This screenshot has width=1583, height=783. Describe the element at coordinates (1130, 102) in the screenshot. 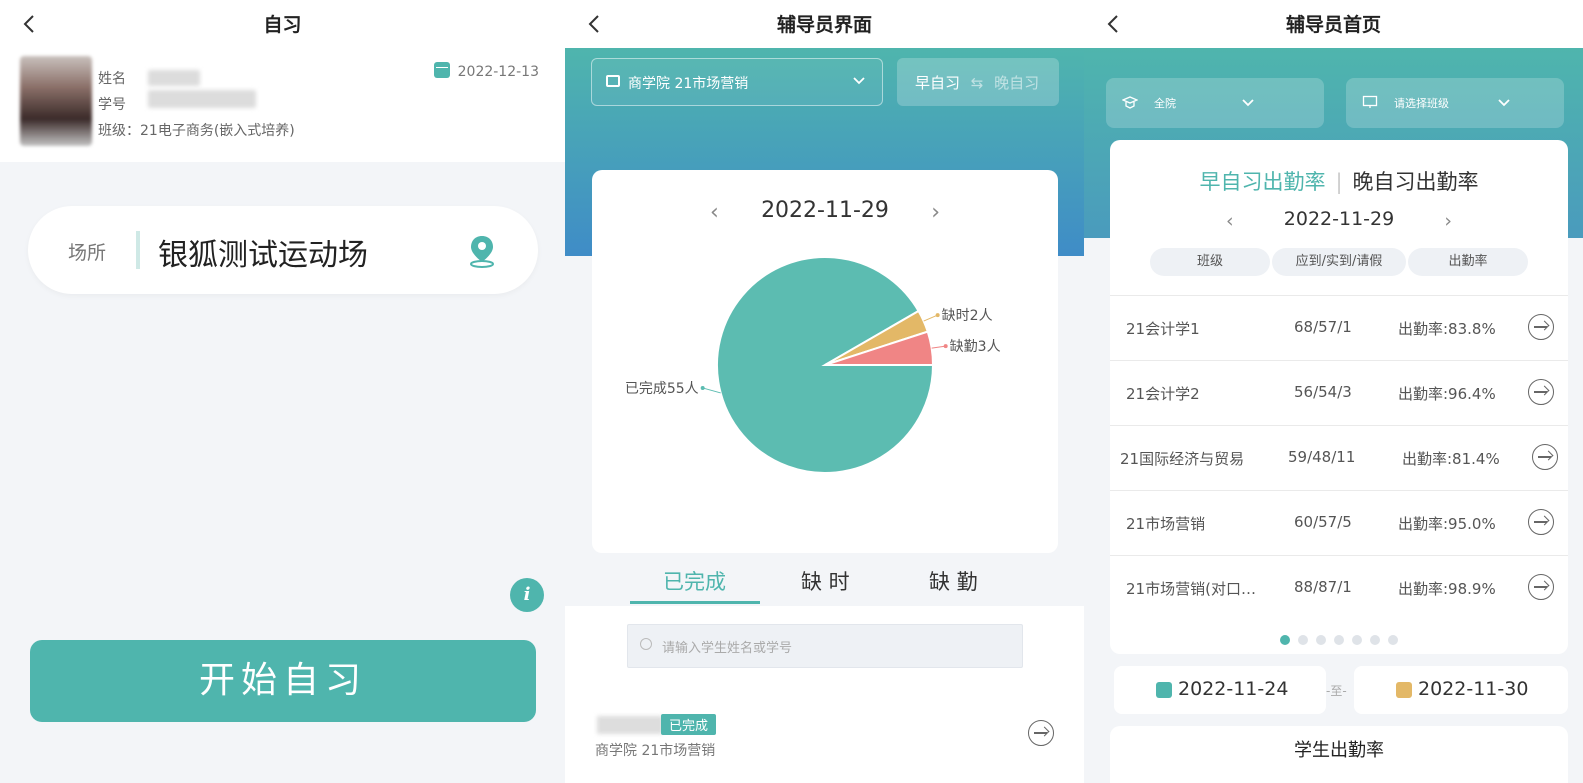

I see `graduation-cap-icon` at that location.